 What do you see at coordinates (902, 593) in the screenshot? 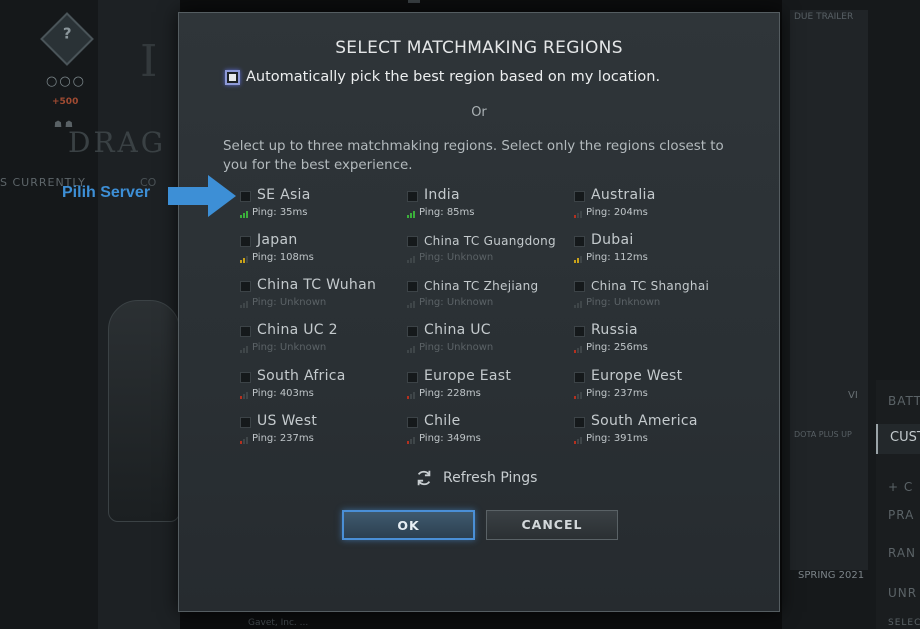
I see `mode-item: UNR` at bounding box center [902, 593].